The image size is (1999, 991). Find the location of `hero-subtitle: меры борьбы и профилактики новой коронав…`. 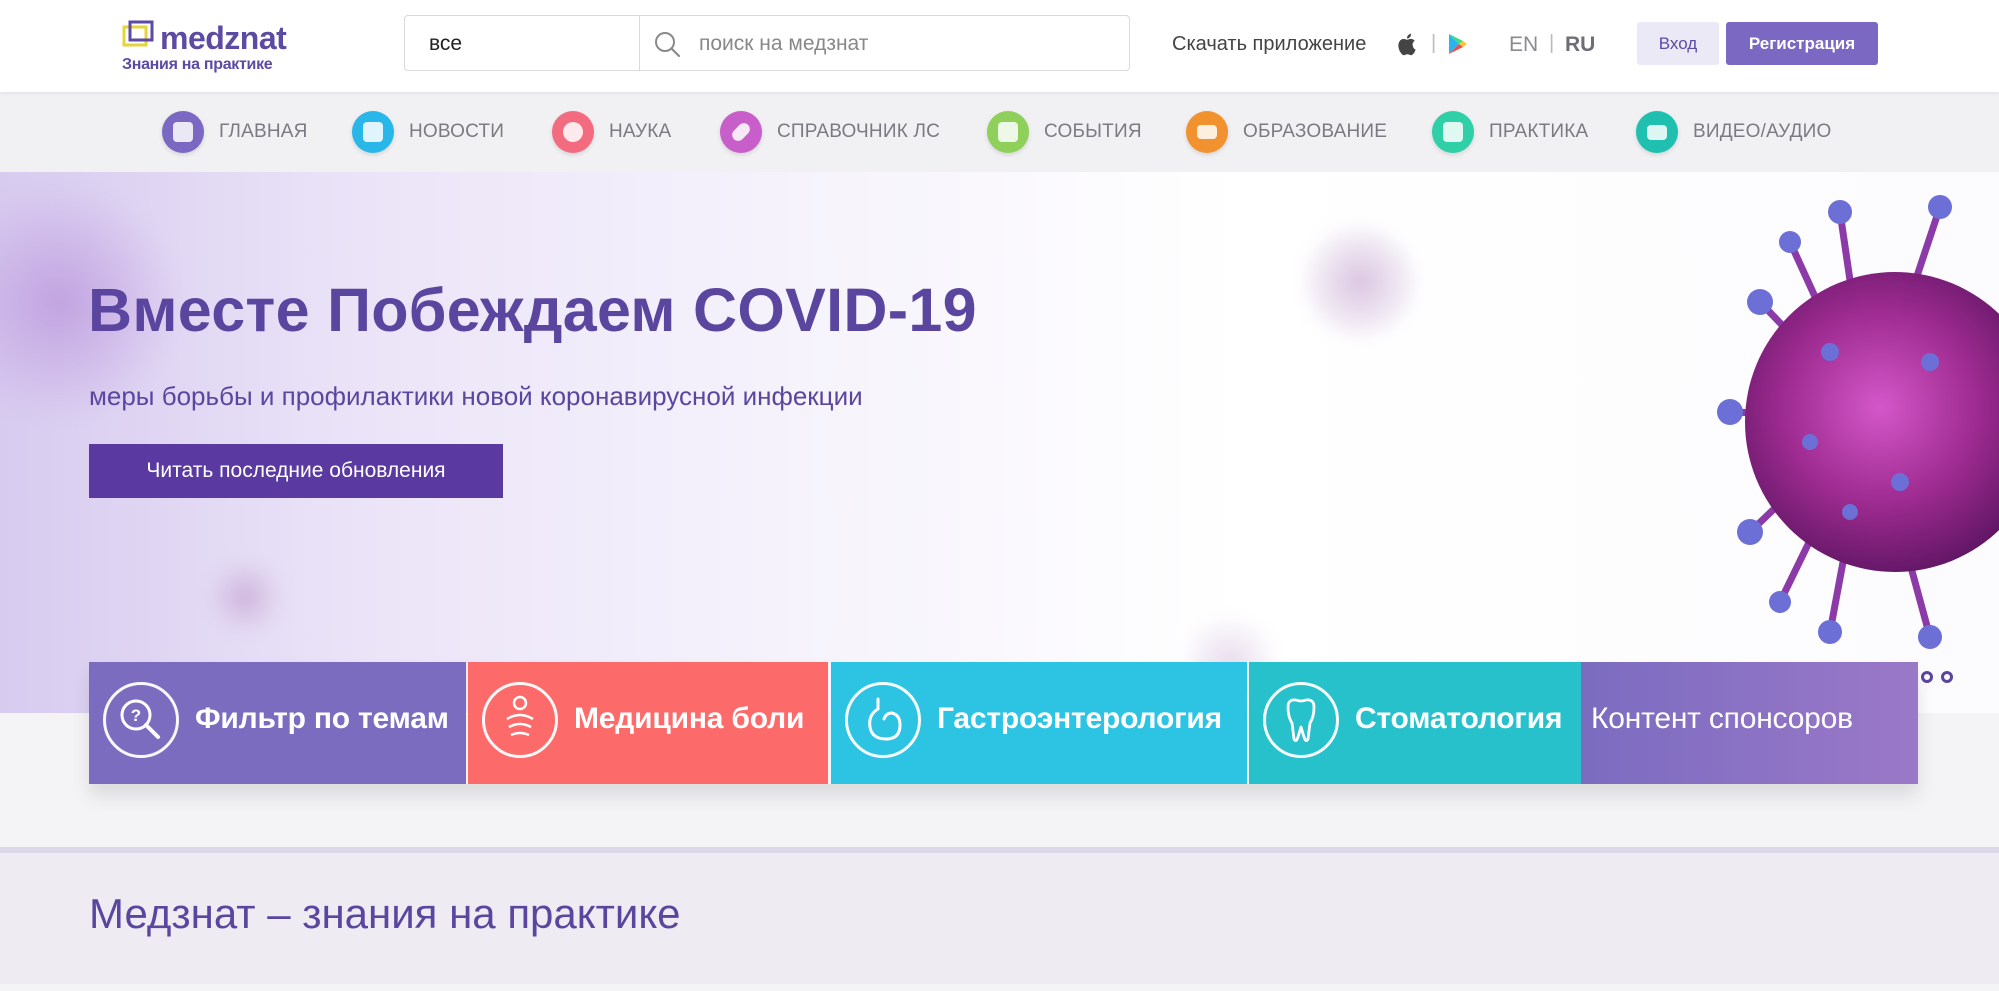

hero-subtitle: меры борьбы и профилактики новой коронав… is located at coordinates (476, 396).